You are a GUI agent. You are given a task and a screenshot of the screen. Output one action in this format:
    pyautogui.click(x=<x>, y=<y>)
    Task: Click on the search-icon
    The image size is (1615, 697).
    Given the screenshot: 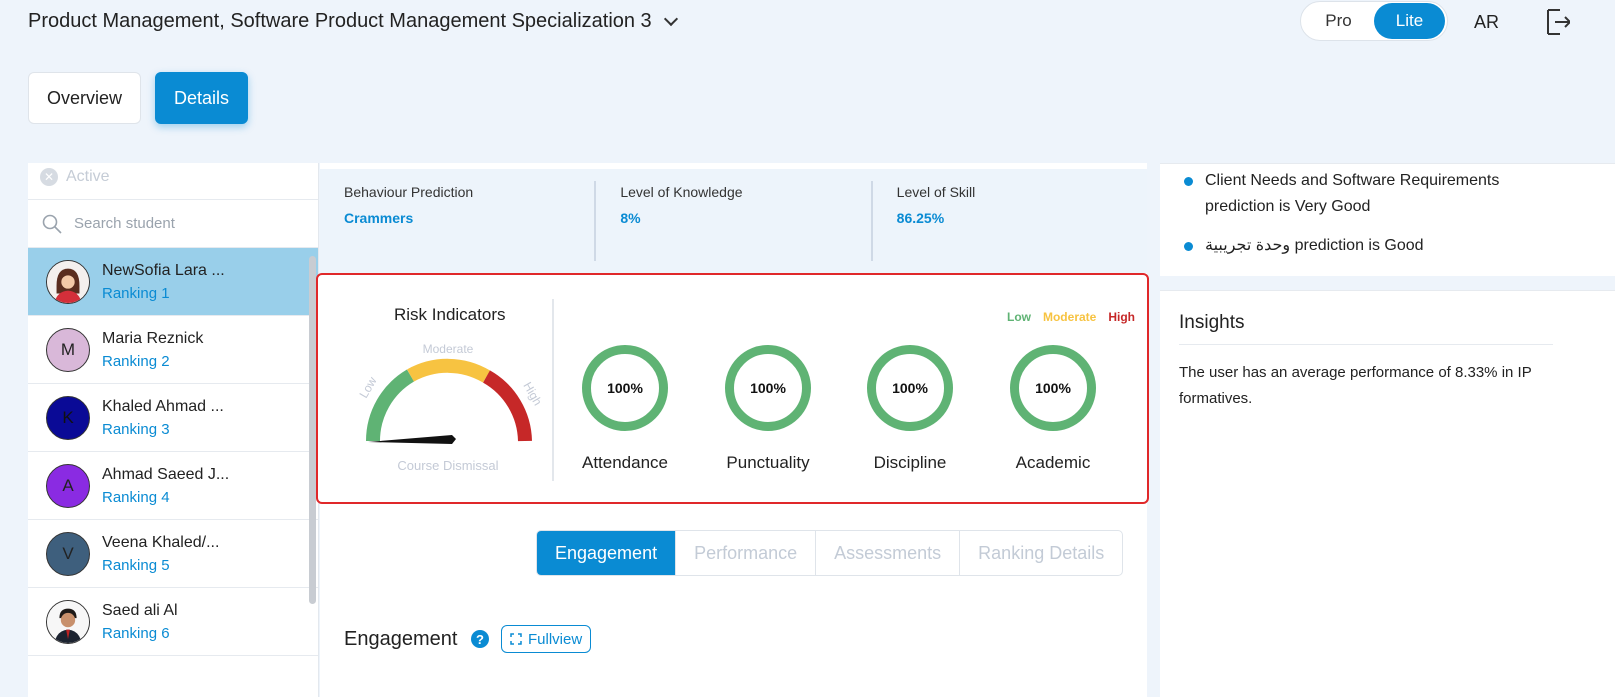 What is the action you would take?
    pyautogui.click(x=52, y=224)
    